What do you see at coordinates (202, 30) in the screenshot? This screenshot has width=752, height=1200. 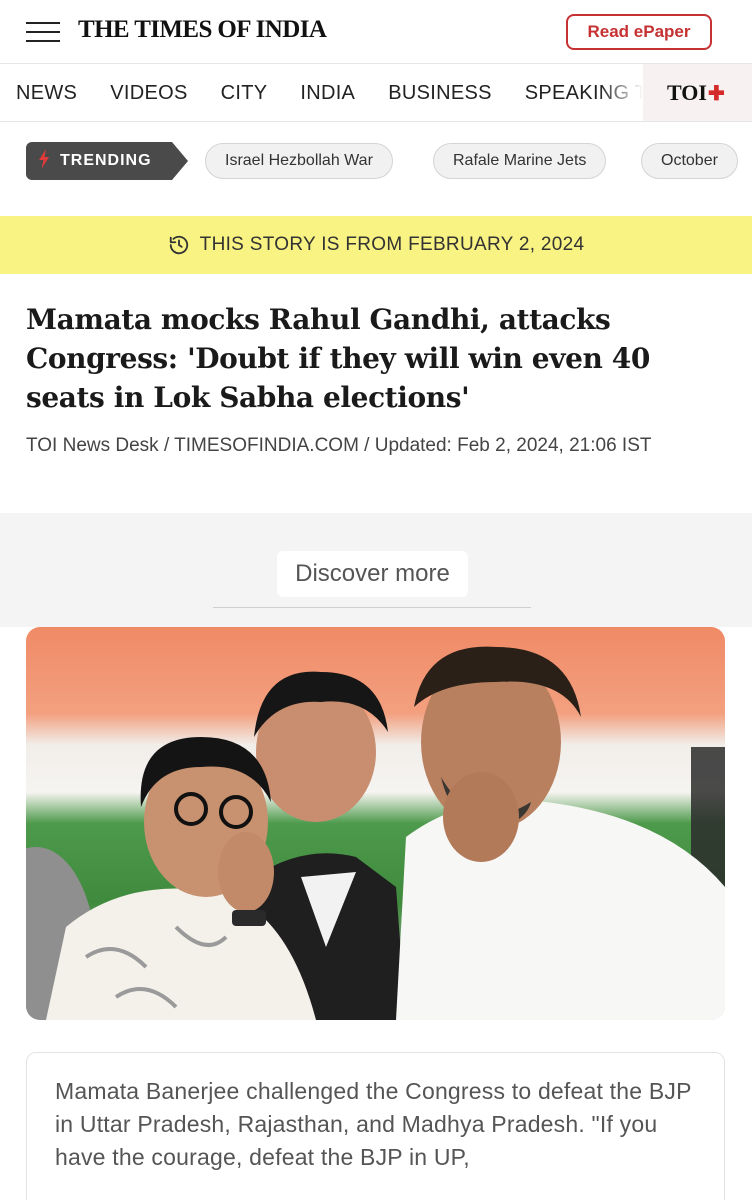 I see `site-logo: THE TIMES OF INDIA` at bounding box center [202, 30].